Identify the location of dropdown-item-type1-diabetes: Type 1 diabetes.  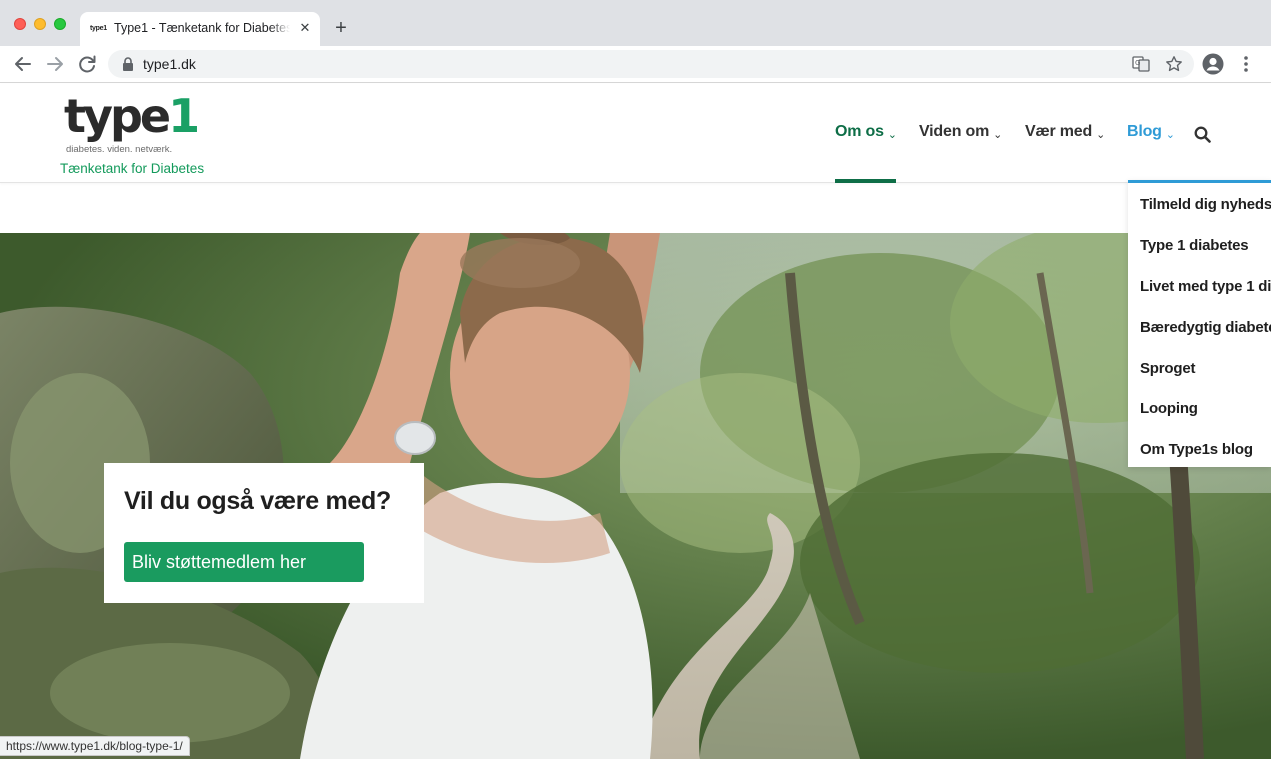
(1194, 245).